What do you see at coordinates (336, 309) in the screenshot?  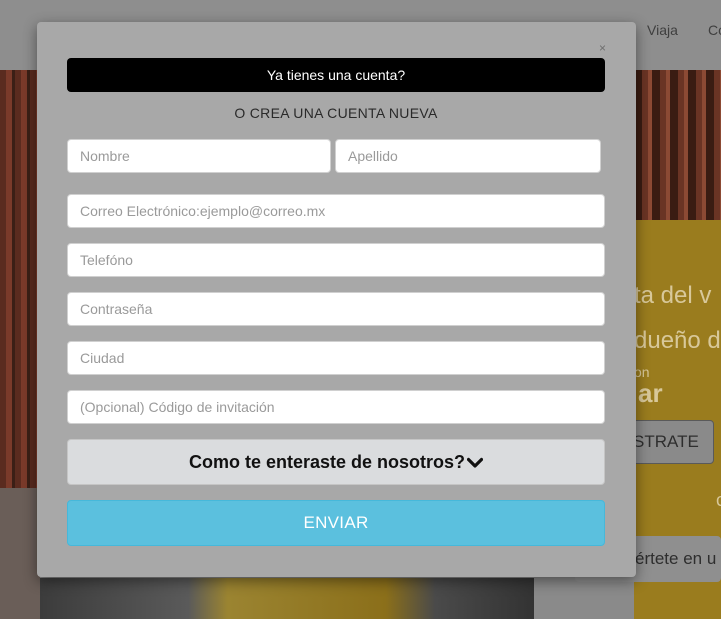 I see `password-input` at bounding box center [336, 309].